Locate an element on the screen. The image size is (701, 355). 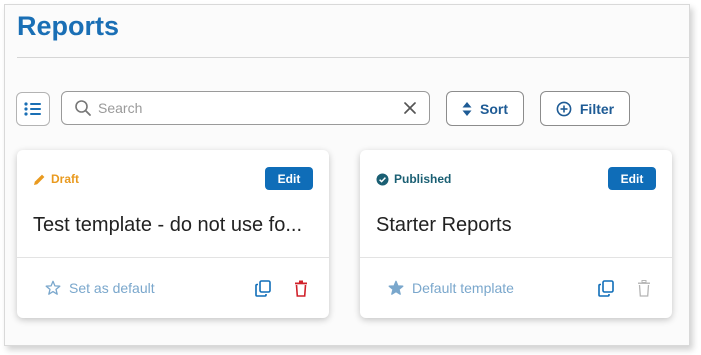
page-title: Reports is located at coordinates (68, 26).